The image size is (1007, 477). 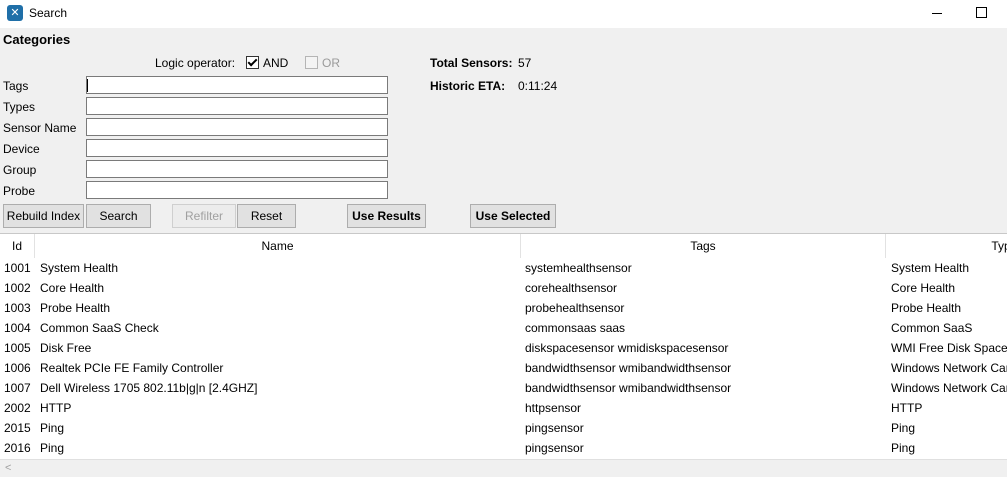 I want to click on cell-id: 2002, so click(x=17, y=408).